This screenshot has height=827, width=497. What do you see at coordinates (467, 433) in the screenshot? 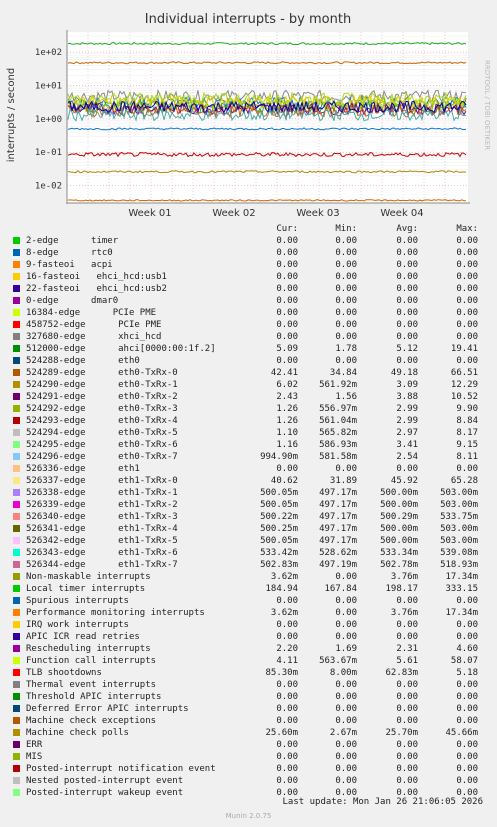
I see `legend-max: 8.17` at bounding box center [467, 433].